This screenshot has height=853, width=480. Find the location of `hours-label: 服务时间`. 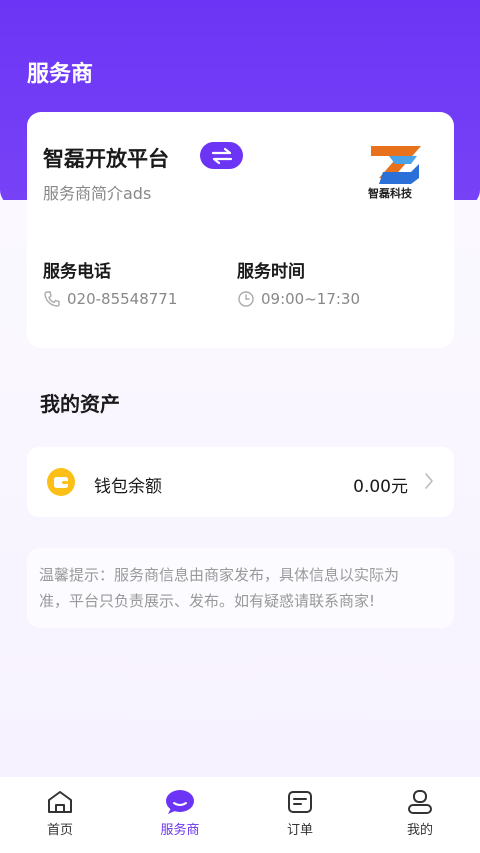

hours-label: 服务时间 is located at coordinates (271, 272).